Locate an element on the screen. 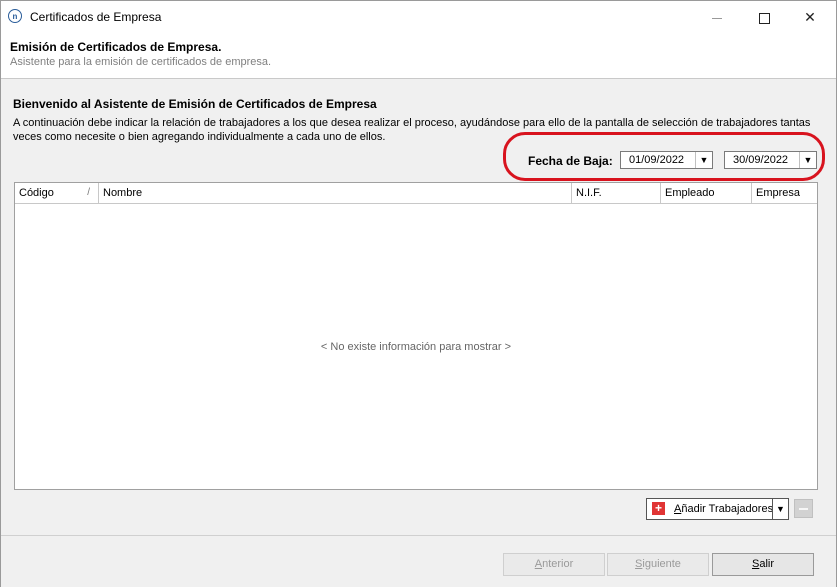  grid-header: Código / Nombre N.I.F. Empleado Empresa is located at coordinates (416, 193).